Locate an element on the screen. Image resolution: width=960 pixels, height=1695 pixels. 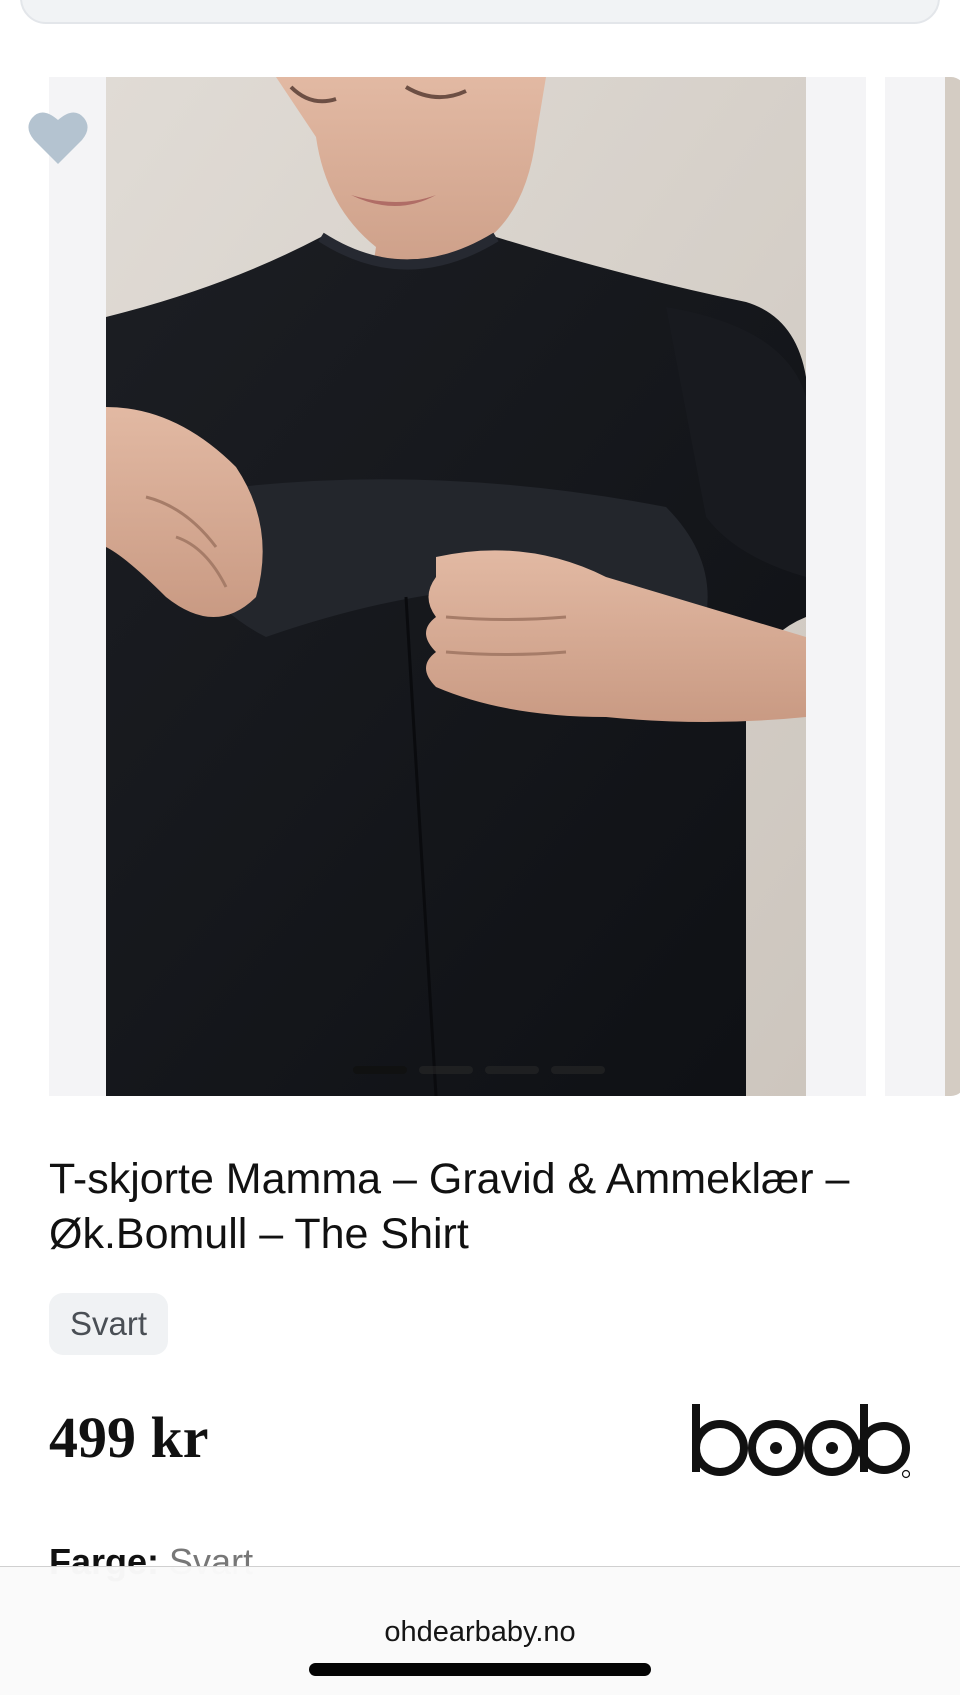
carousel-pagination is located at coordinates (479, 1070).